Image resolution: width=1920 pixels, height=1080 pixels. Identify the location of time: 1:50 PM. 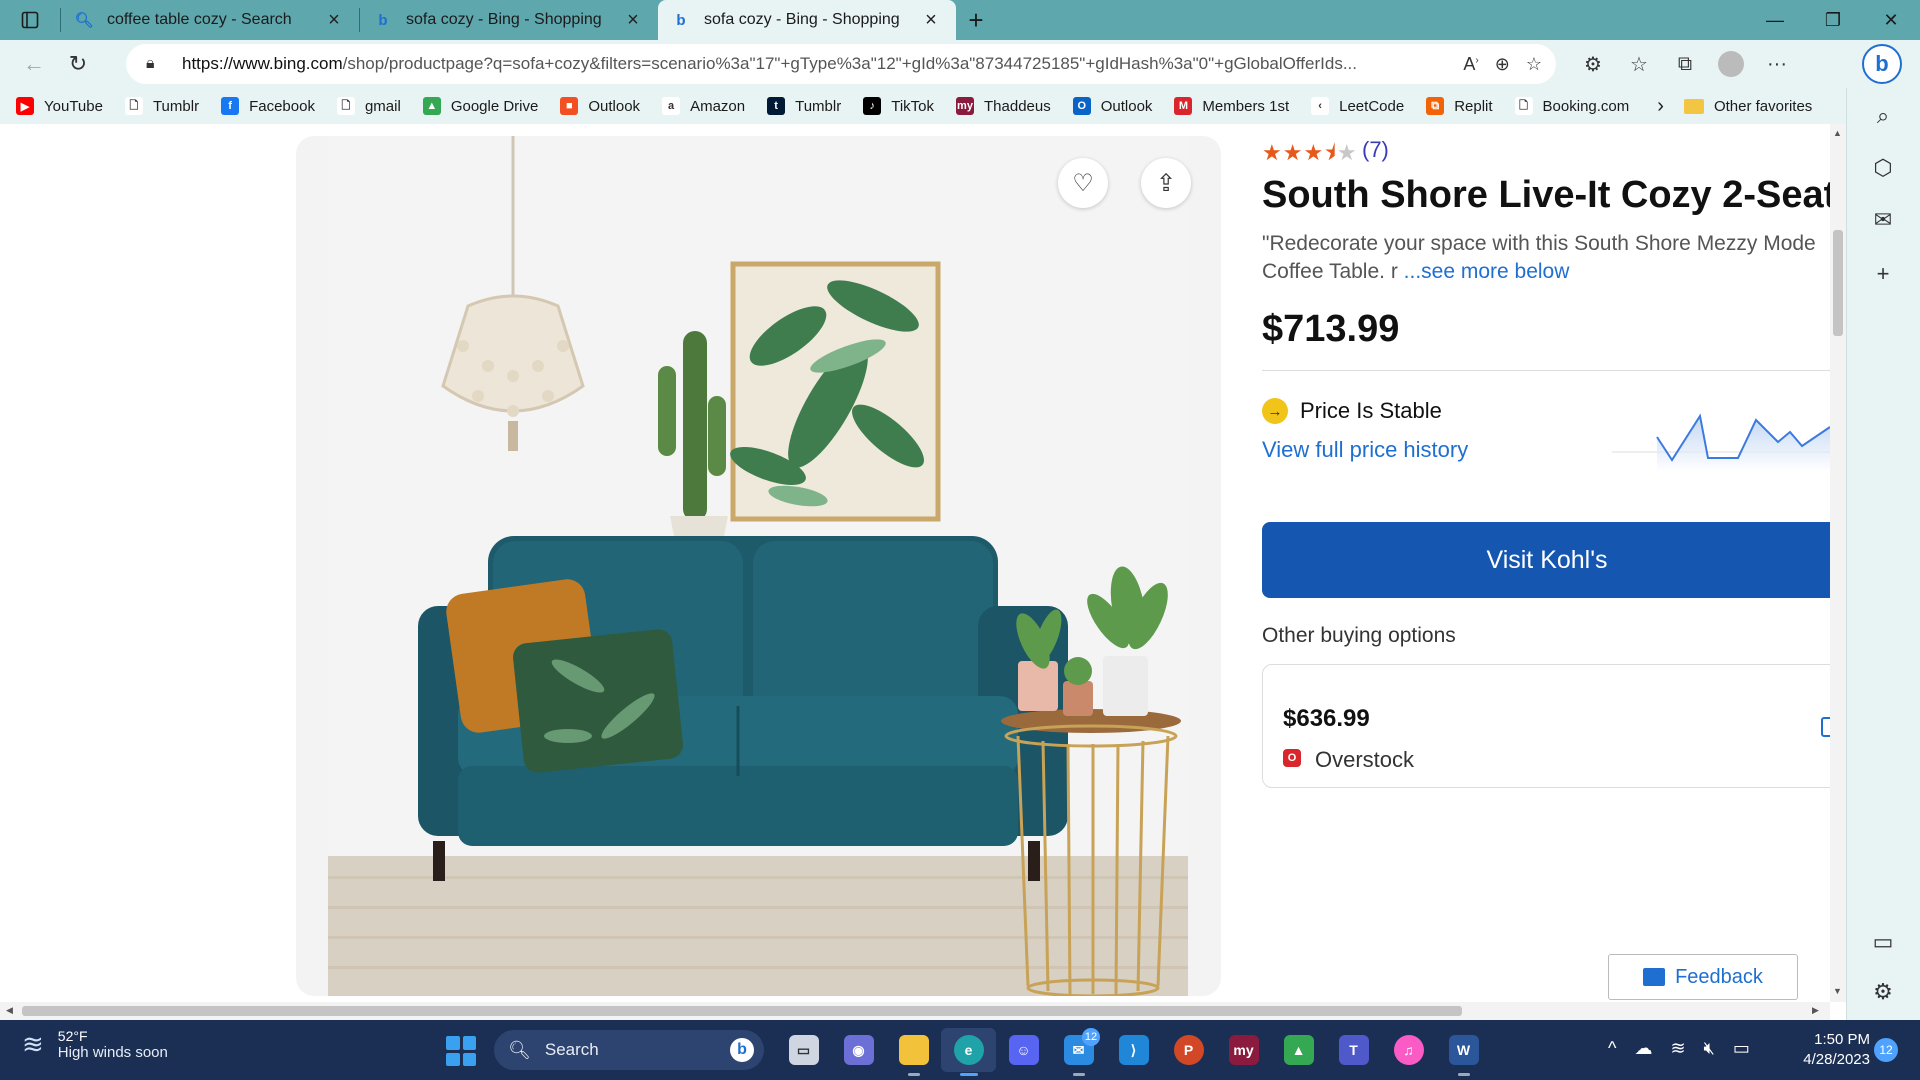
(1842, 1039).